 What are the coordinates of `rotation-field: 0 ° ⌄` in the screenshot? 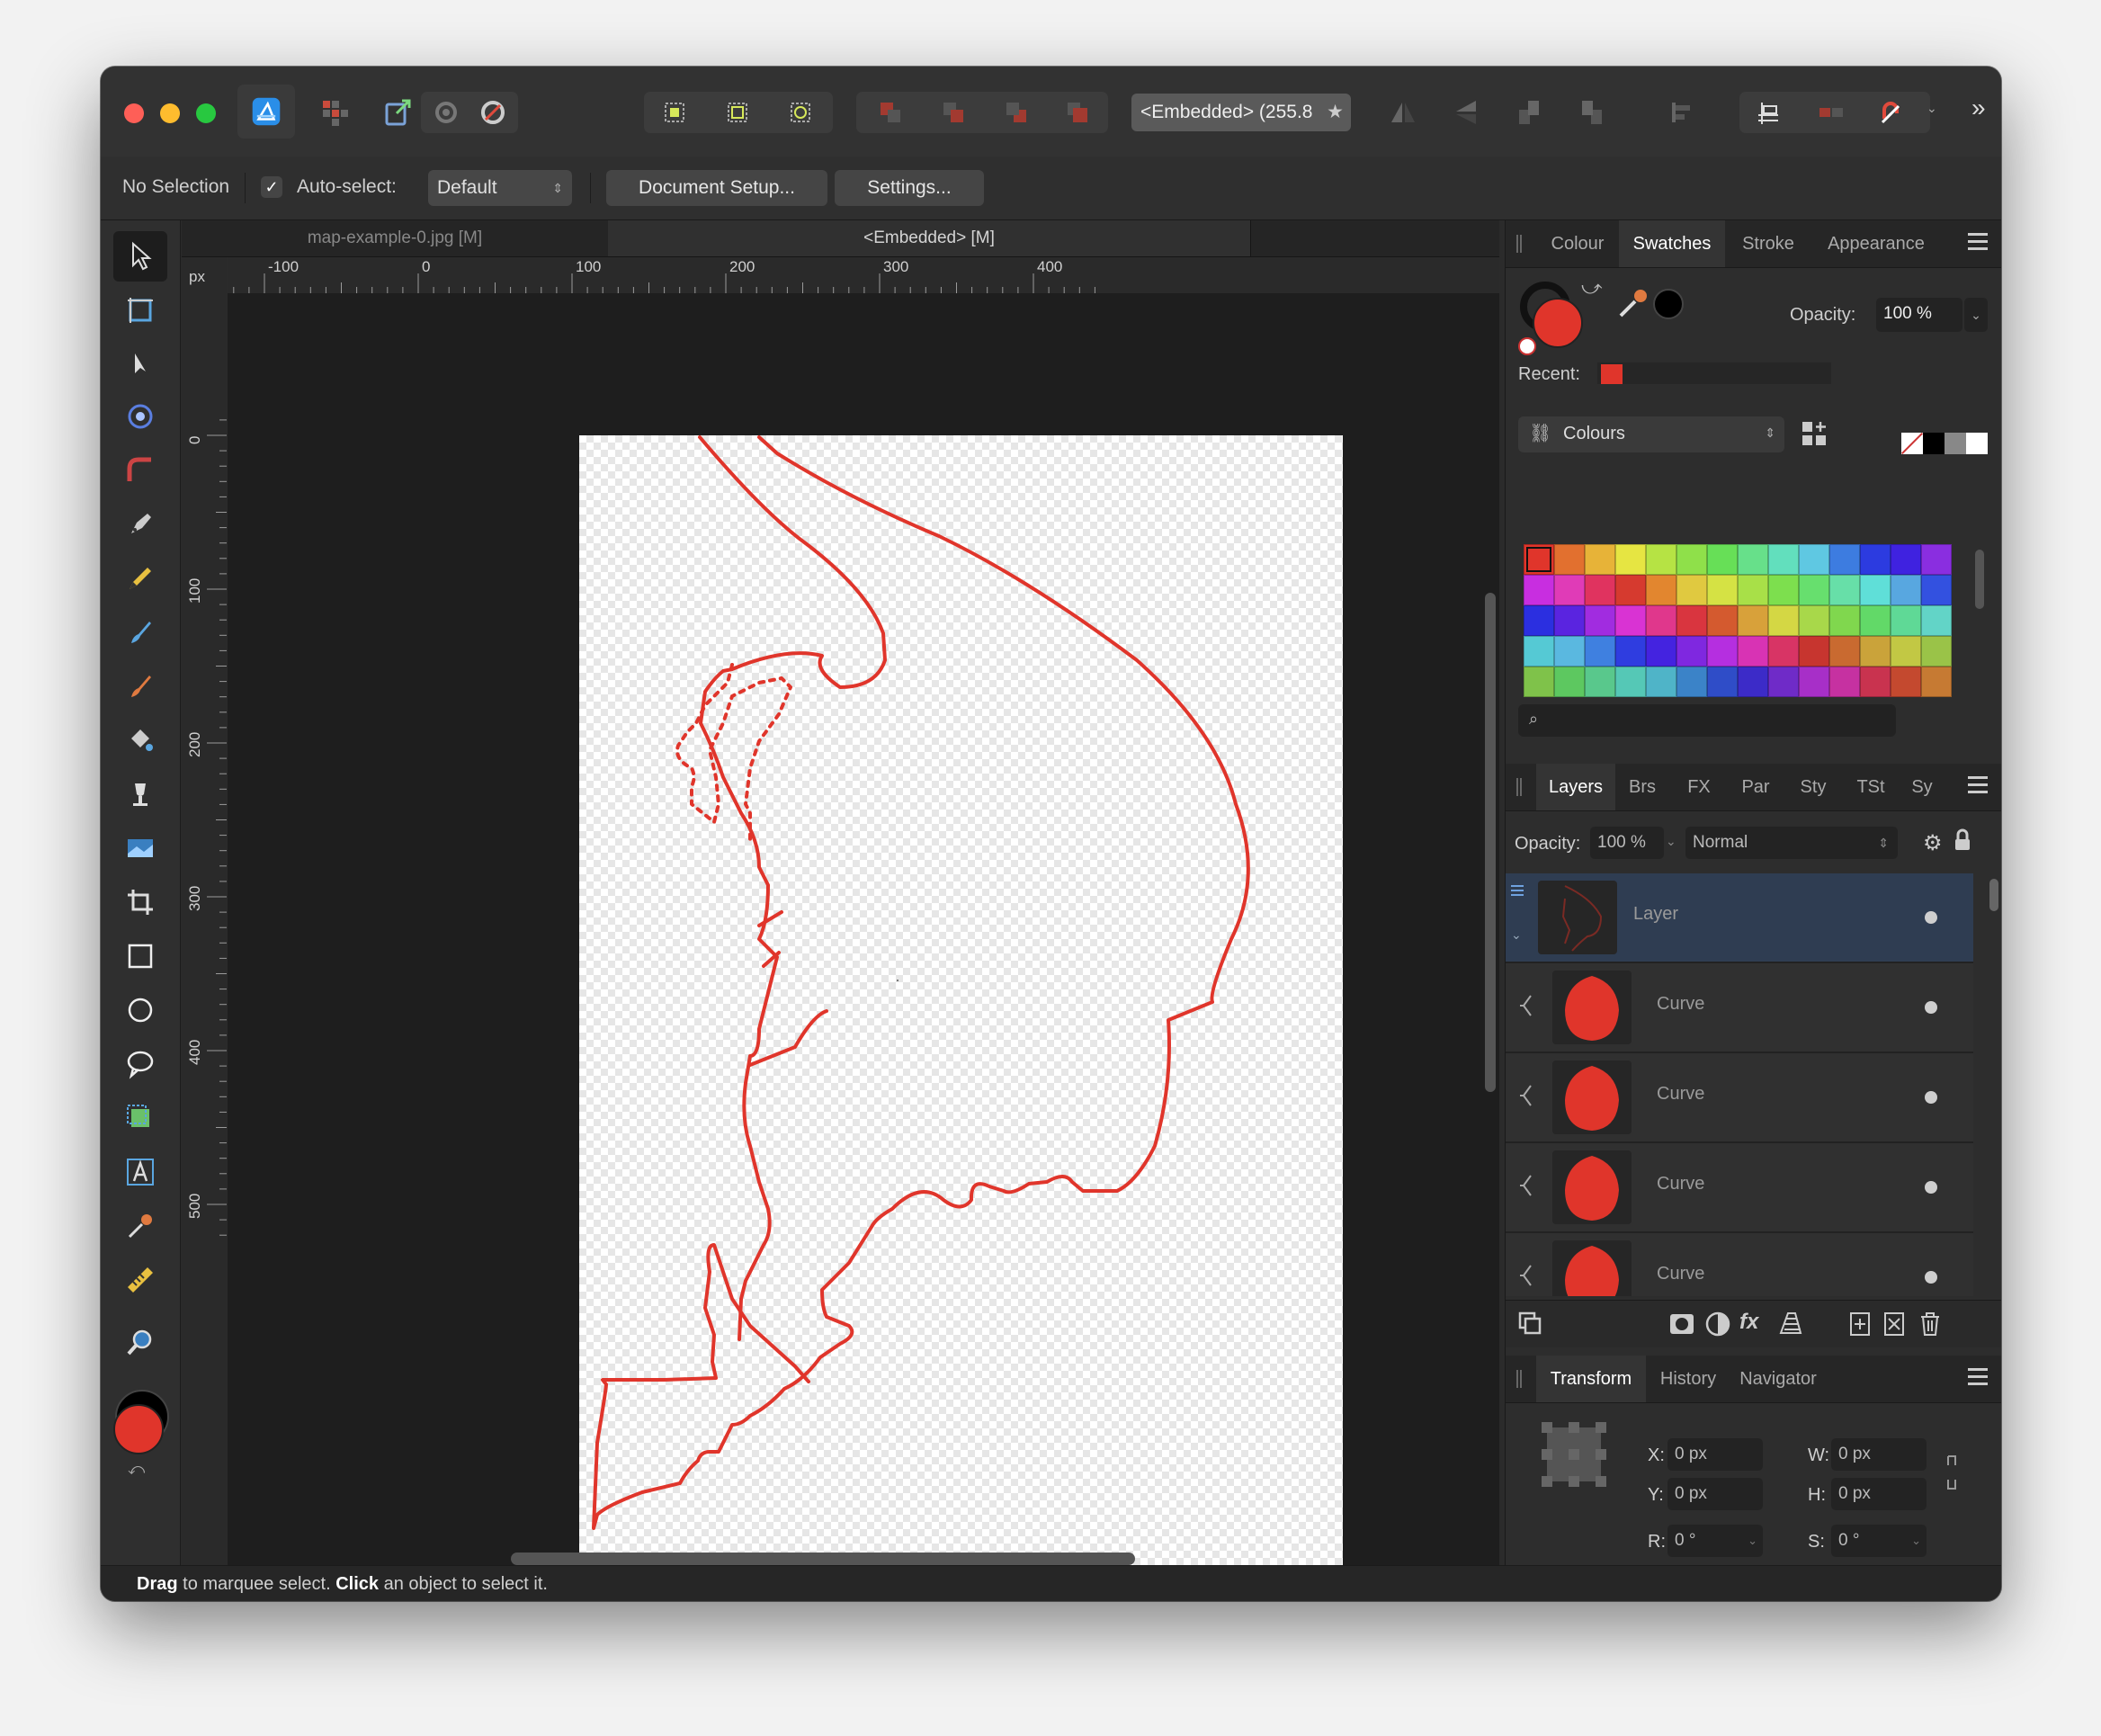 It's located at (1715, 1541).